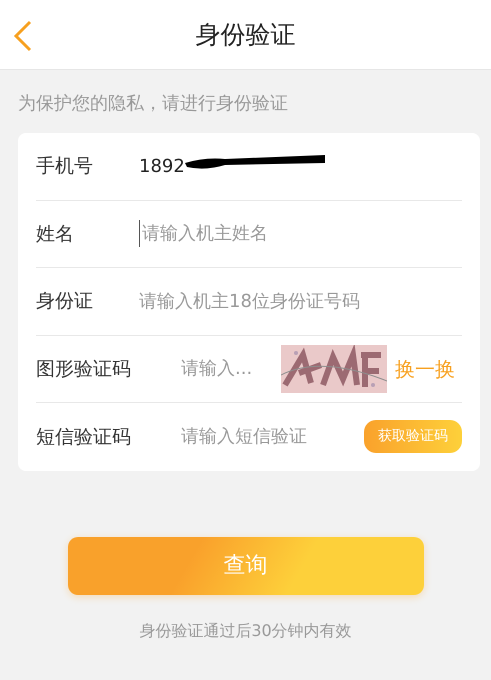 This screenshot has height=680, width=491. I want to click on validity-note: 身份验证通过后30分钟内有效, so click(245, 630).